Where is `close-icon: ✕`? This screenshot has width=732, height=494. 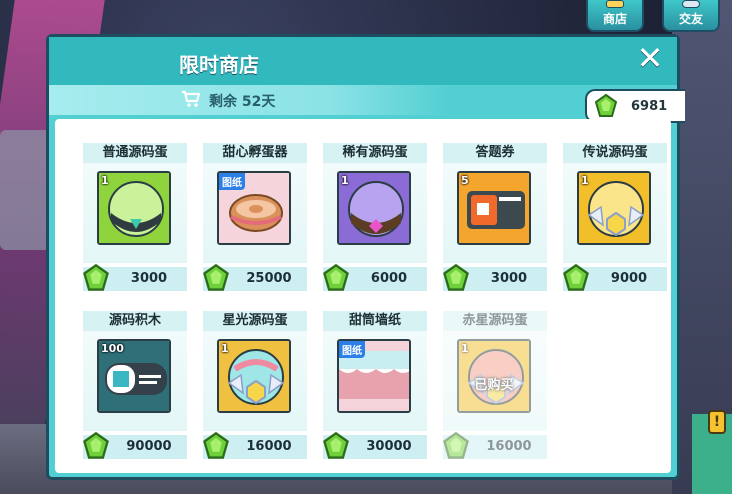
close-icon: ✕ is located at coordinates (650, 58).